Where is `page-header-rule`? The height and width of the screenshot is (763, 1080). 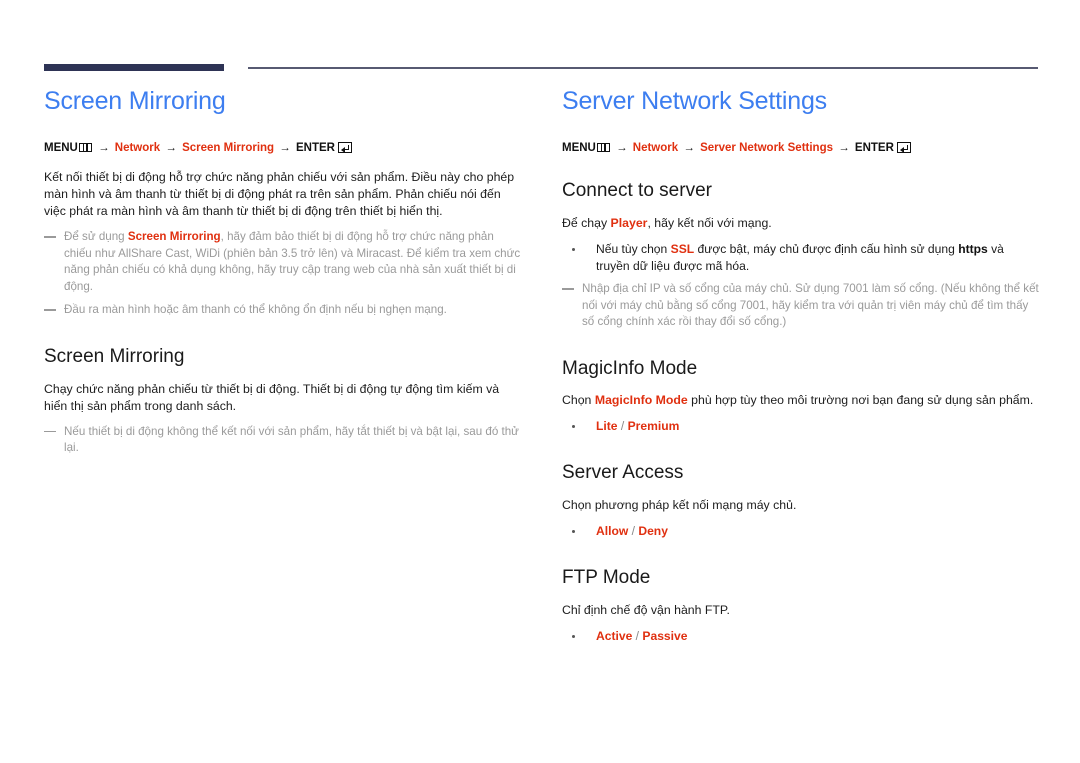
page-header-rule is located at coordinates (540, 69).